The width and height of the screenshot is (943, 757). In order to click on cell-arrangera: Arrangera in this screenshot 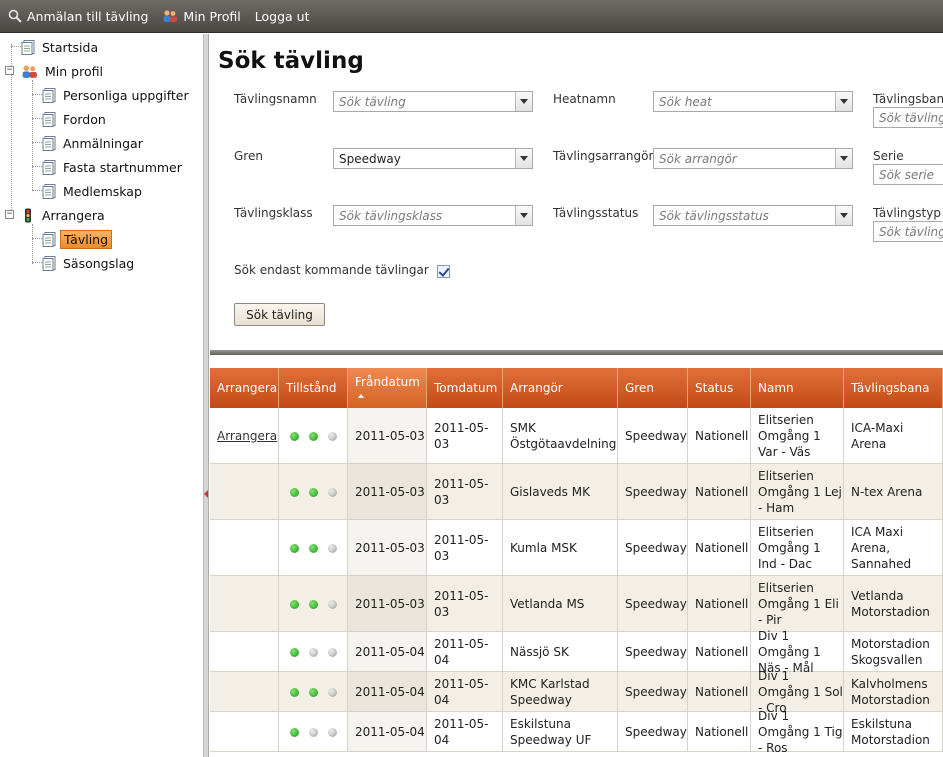, I will do `click(244, 436)`.